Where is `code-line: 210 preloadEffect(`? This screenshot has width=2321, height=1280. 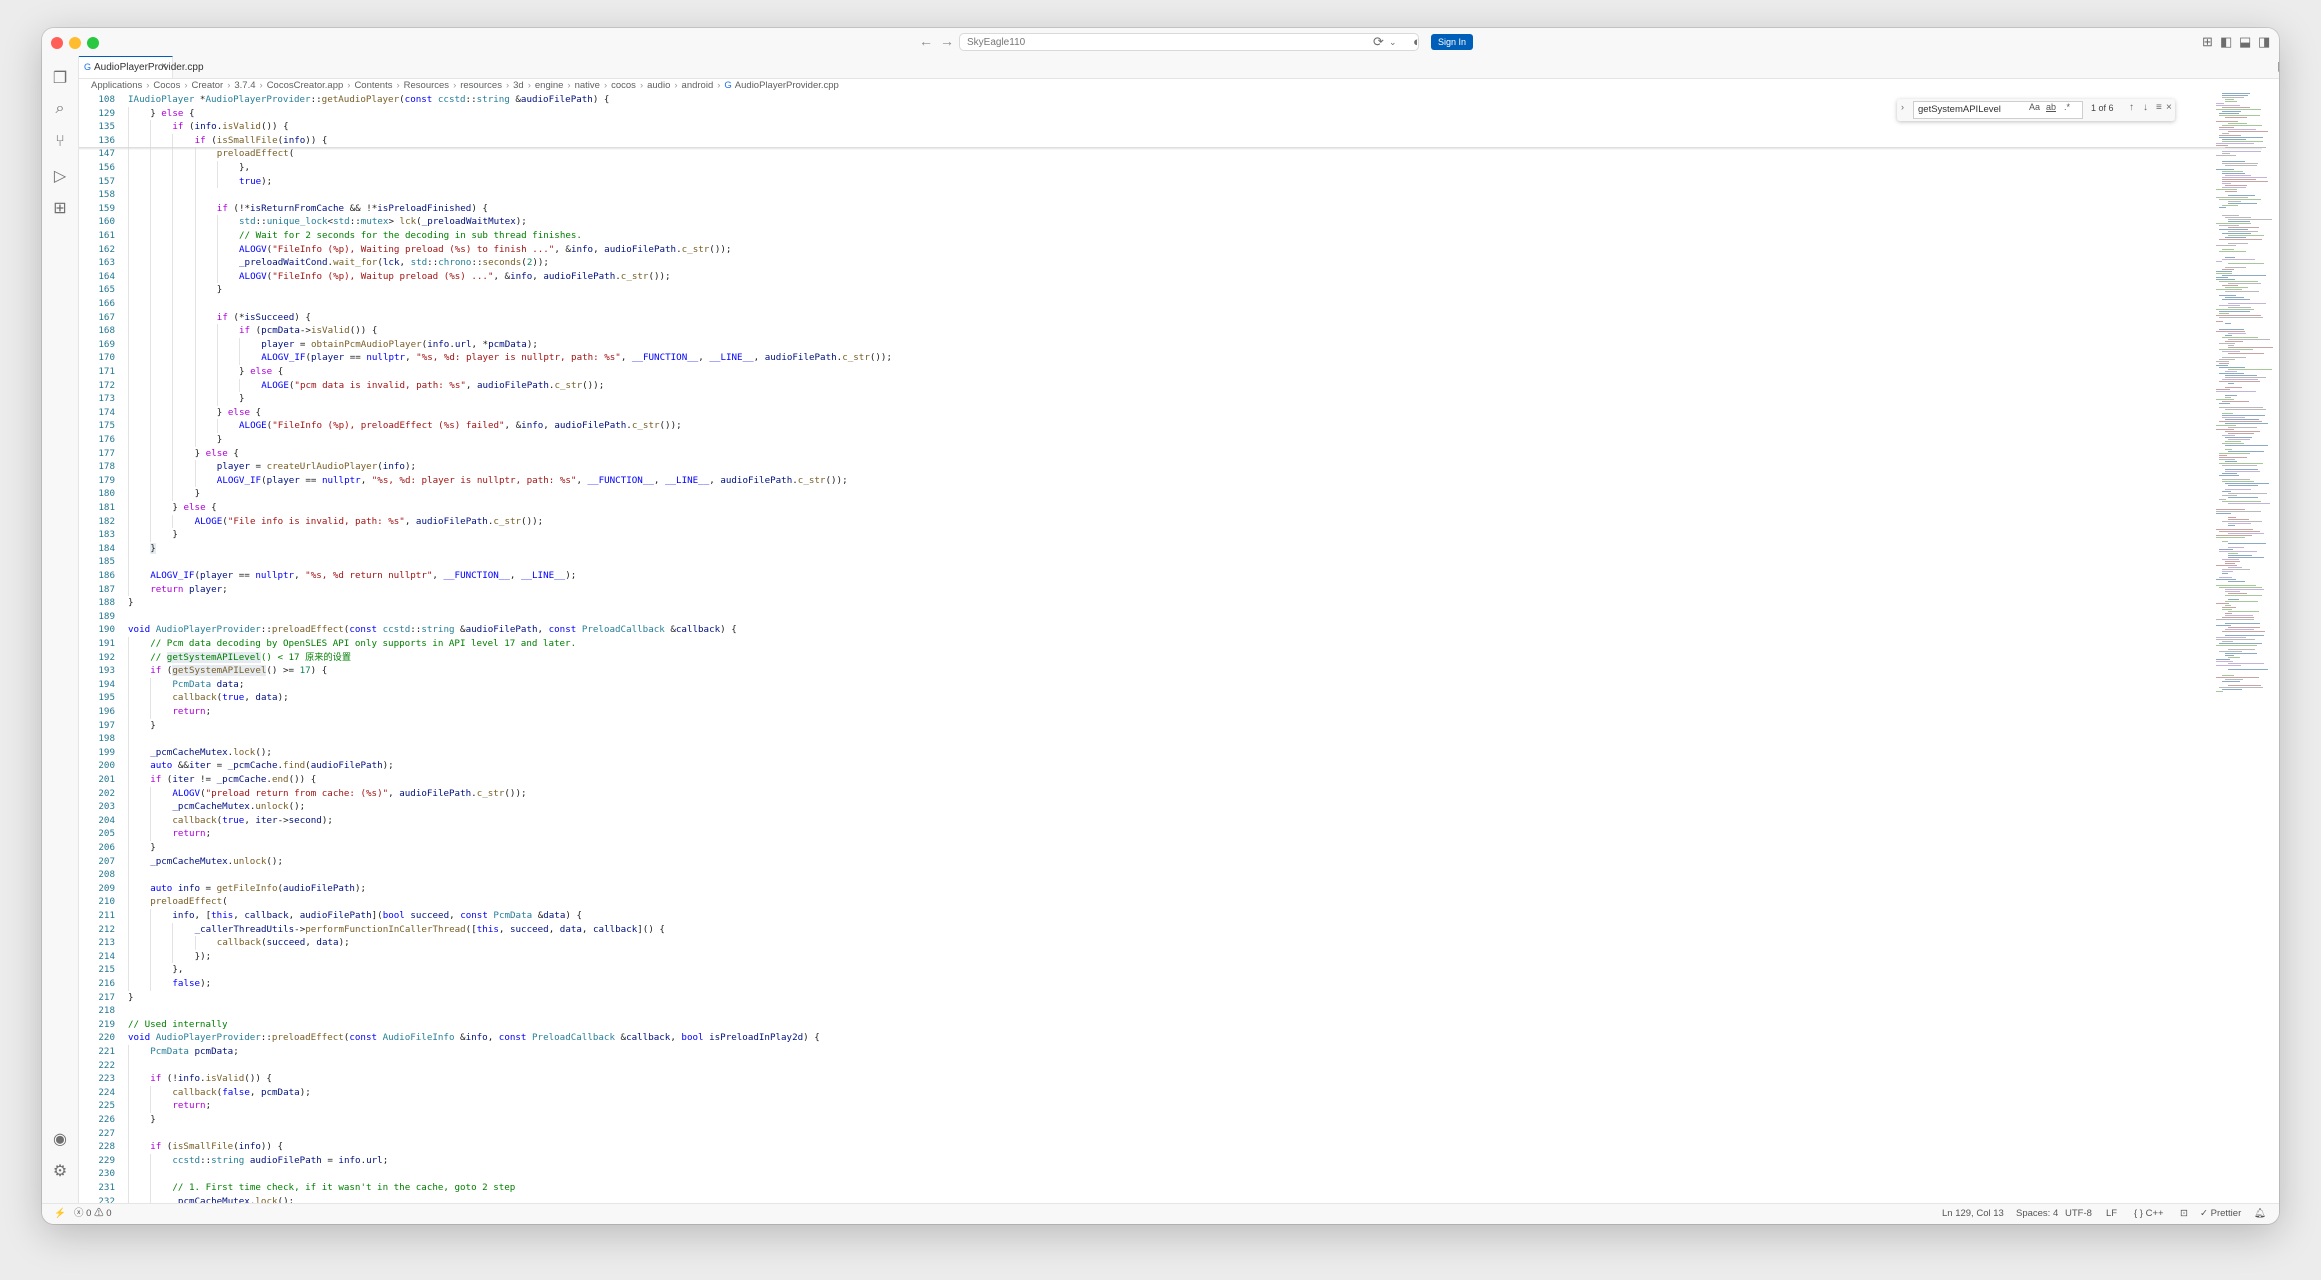 code-line: 210 preloadEffect( is located at coordinates (1144, 902).